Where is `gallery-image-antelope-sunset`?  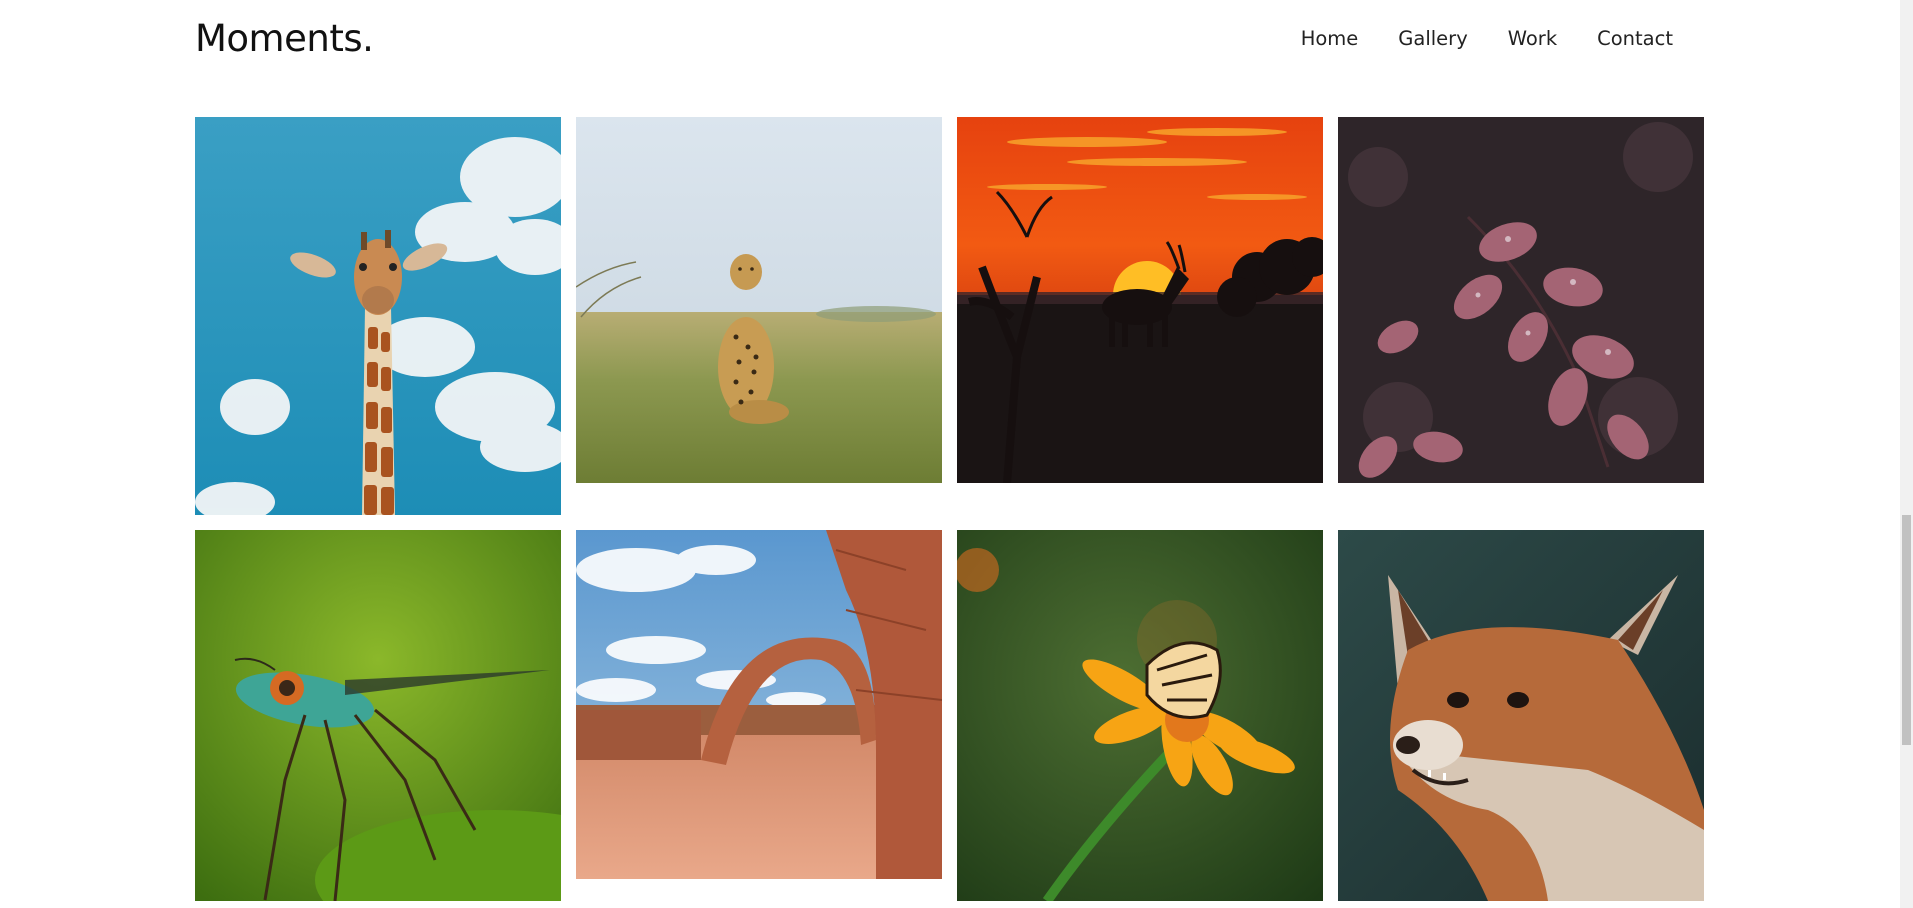
gallery-image-antelope-sunset is located at coordinates (1140, 300).